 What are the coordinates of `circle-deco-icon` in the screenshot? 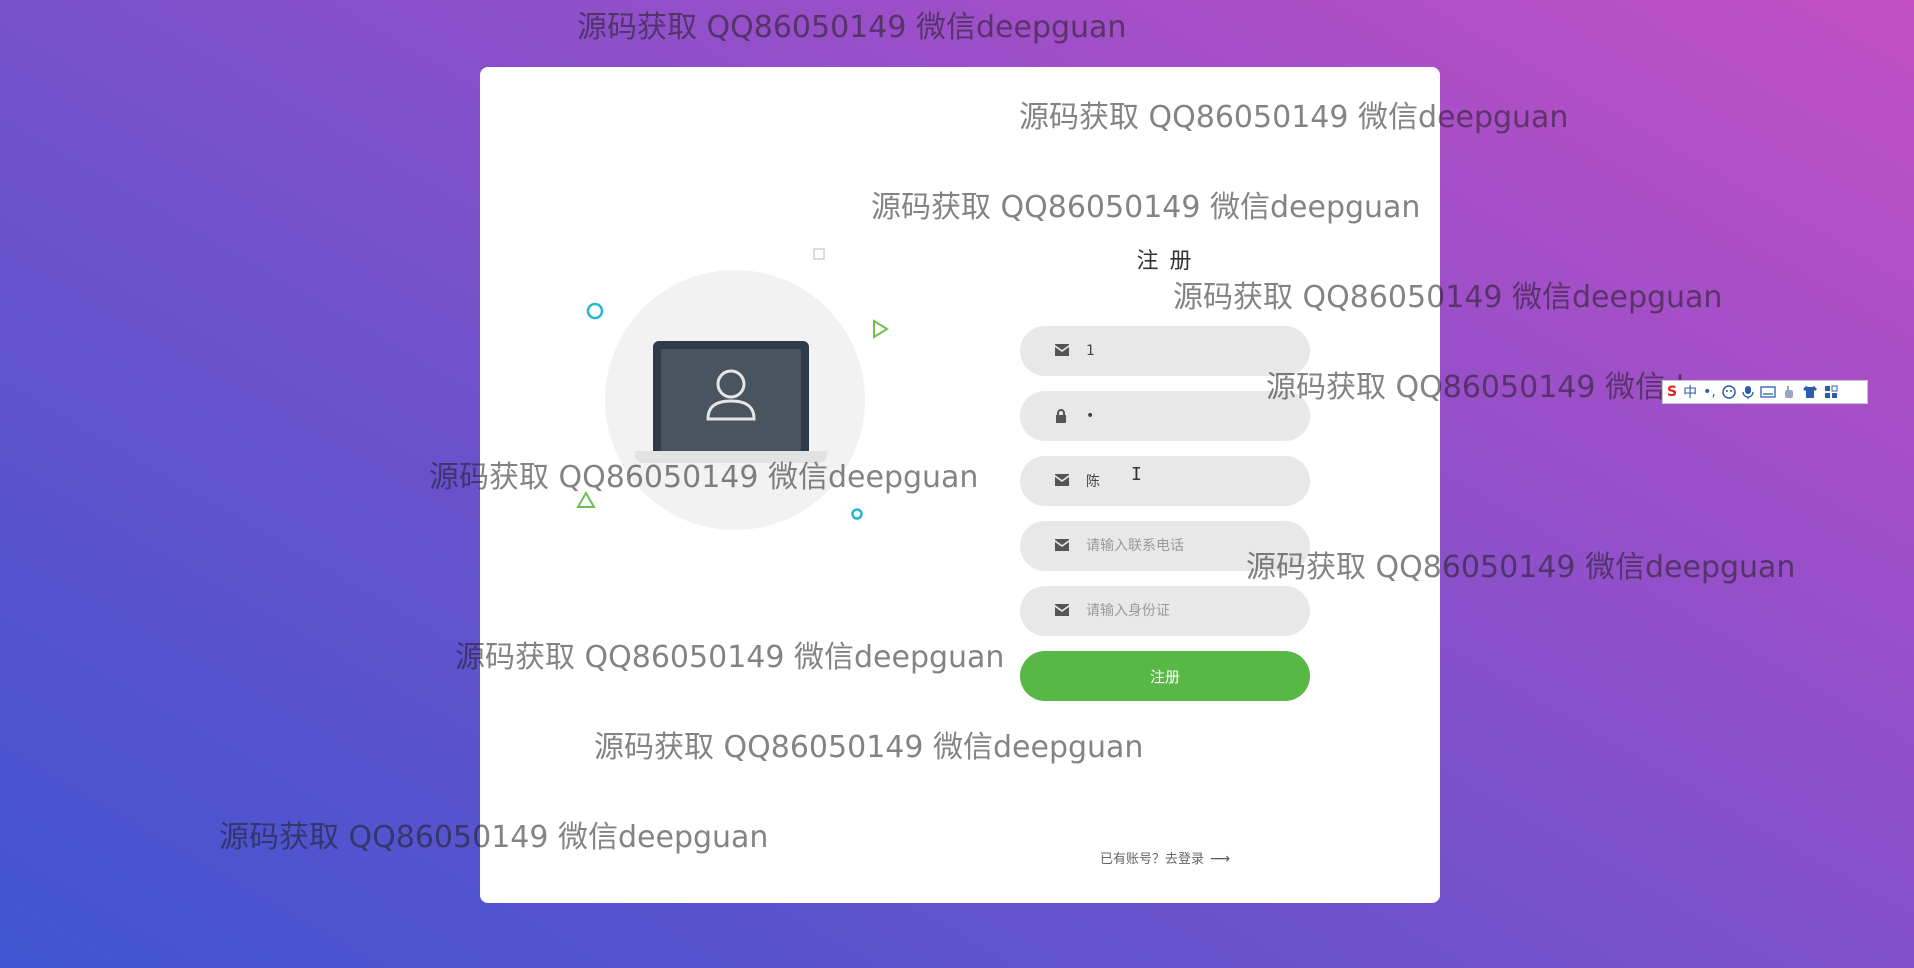 It's located at (595, 311).